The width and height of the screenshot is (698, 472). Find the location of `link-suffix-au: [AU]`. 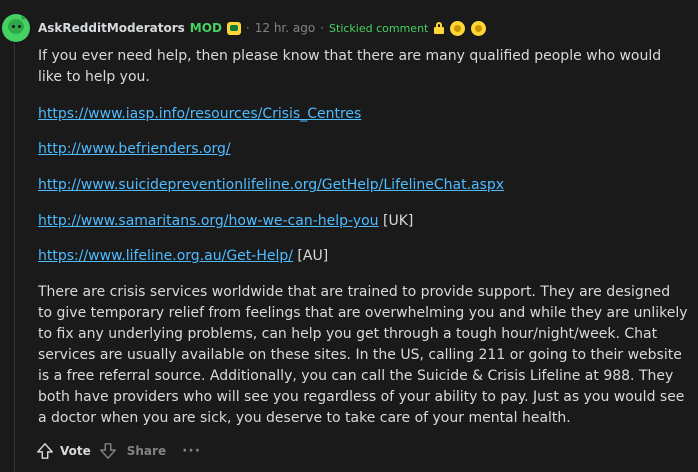

link-suffix-au: [AU] is located at coordinates (310, 256).